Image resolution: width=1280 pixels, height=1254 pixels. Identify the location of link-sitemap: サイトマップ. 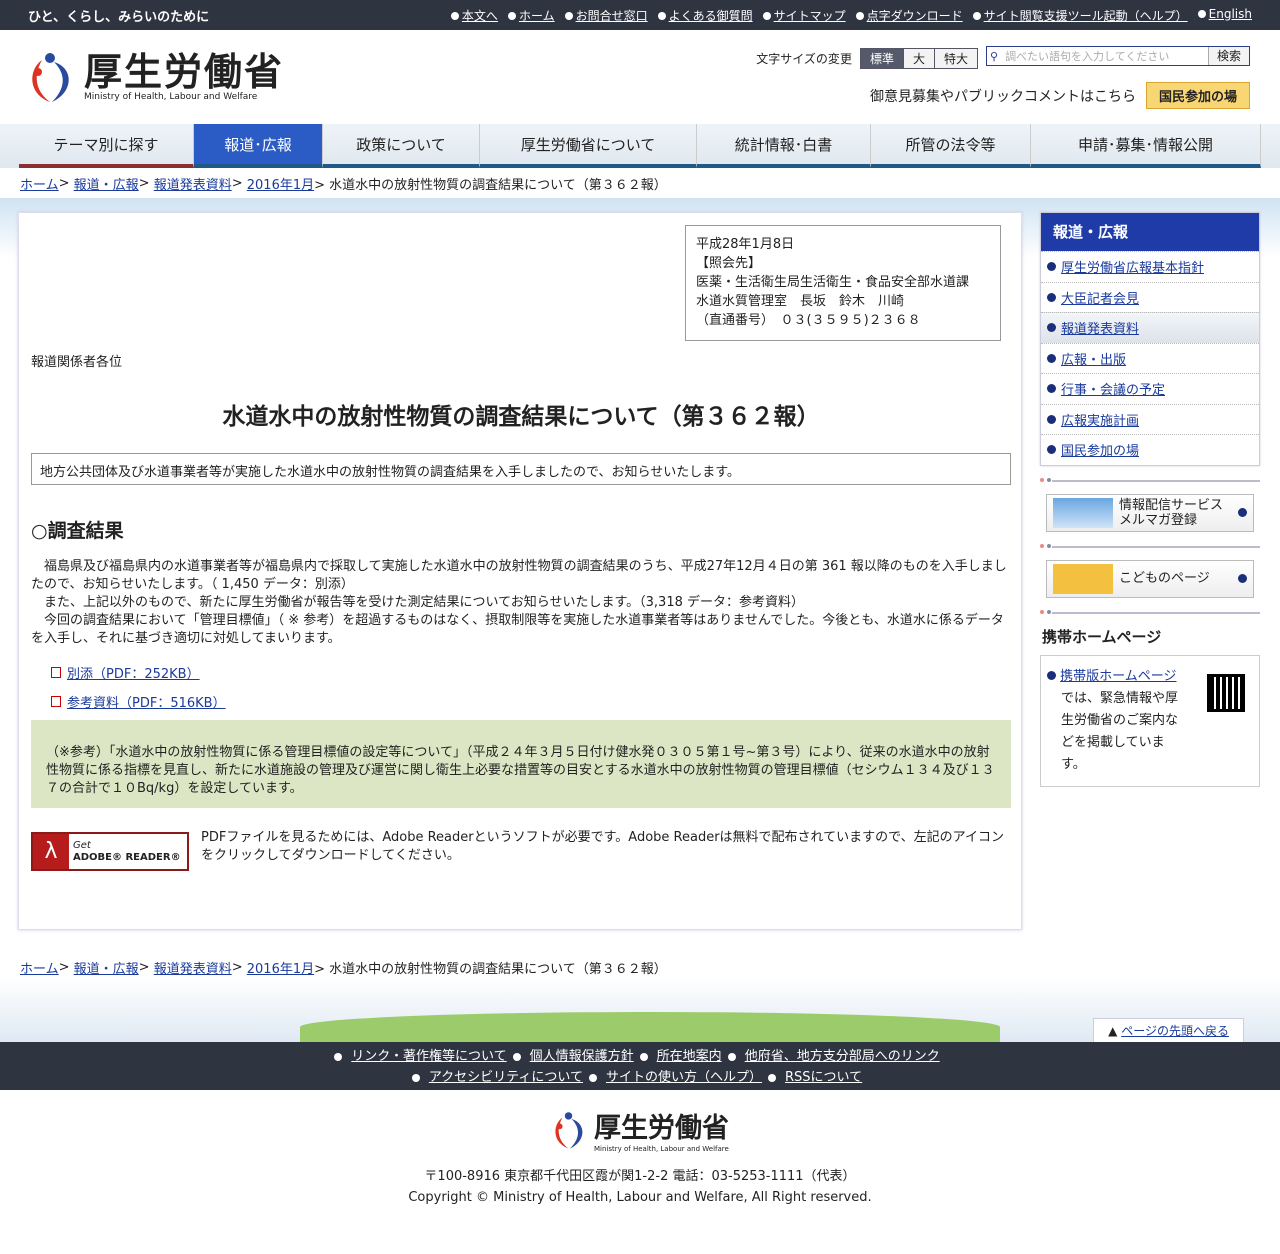
(804, 15).